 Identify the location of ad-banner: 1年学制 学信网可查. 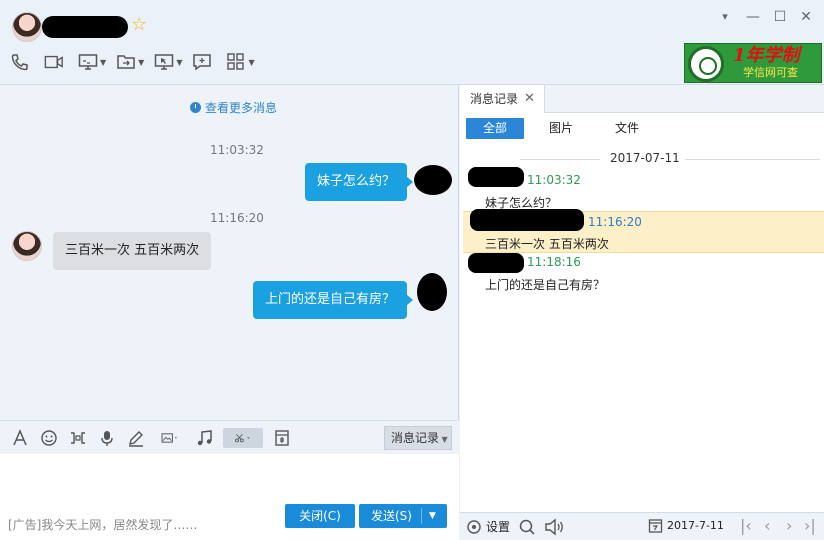
(753, 63).